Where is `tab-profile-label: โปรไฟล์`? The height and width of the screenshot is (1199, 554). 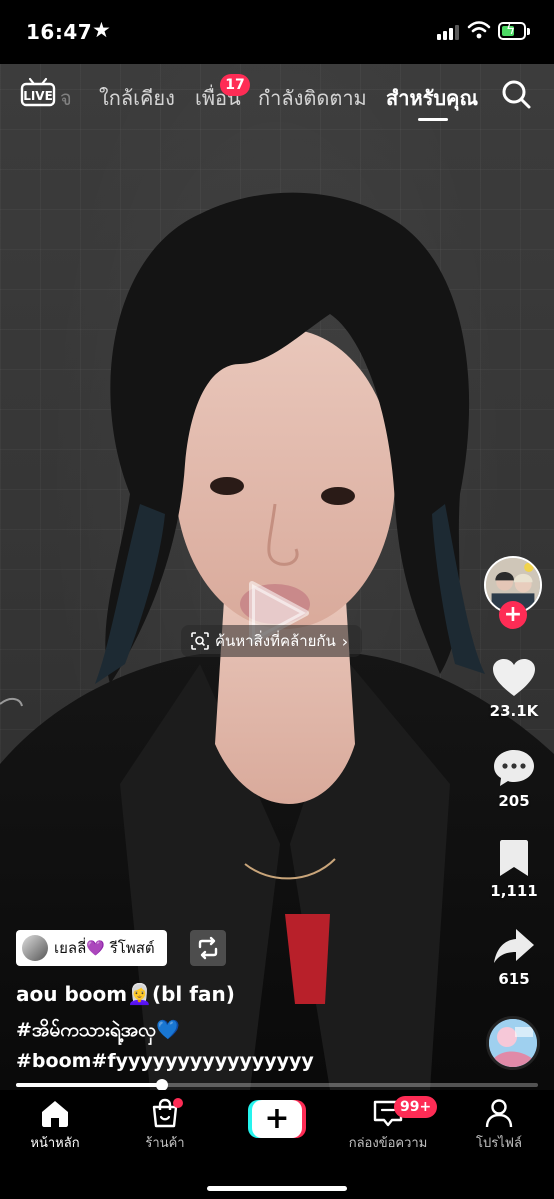 tab-profile-label: โปรไฟล์ is located at coordinates (499, 1143).